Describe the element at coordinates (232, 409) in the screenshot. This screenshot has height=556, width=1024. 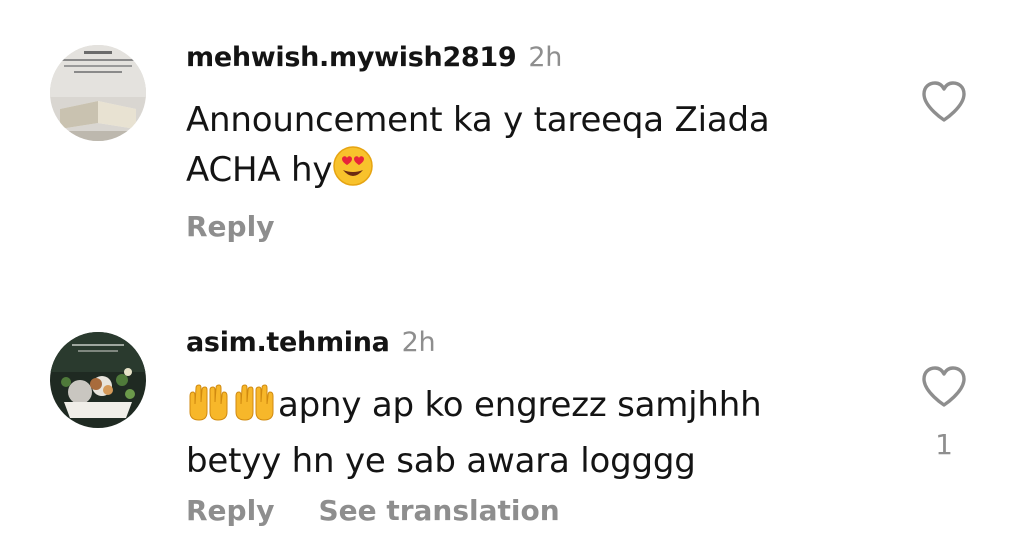
I see `raising-hands-emoji-icon` at that location.